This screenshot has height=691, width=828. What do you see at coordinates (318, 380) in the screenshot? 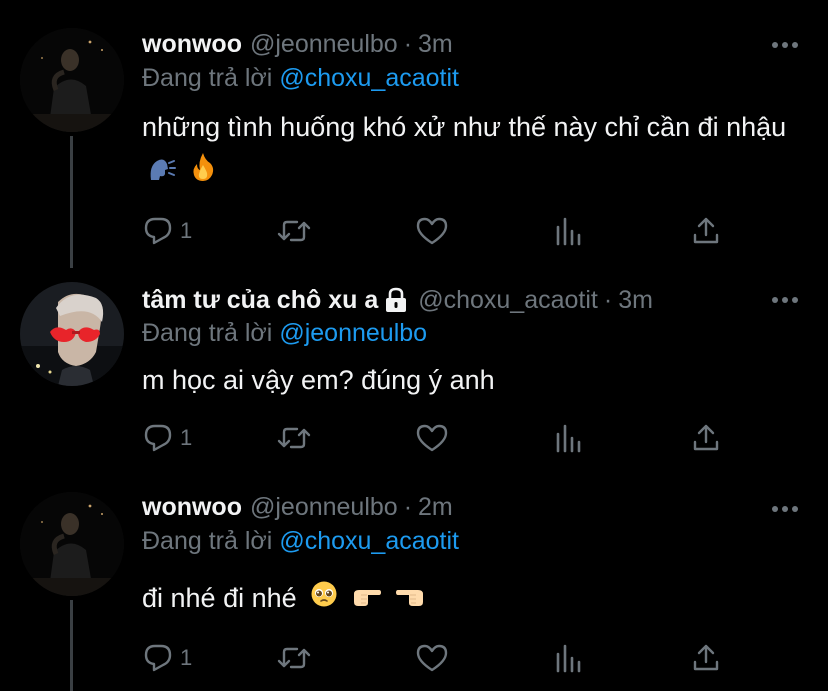
I see `tweet-text-content: m học ai vậy em? đúng ý anh` at bounding box center [318, 380].